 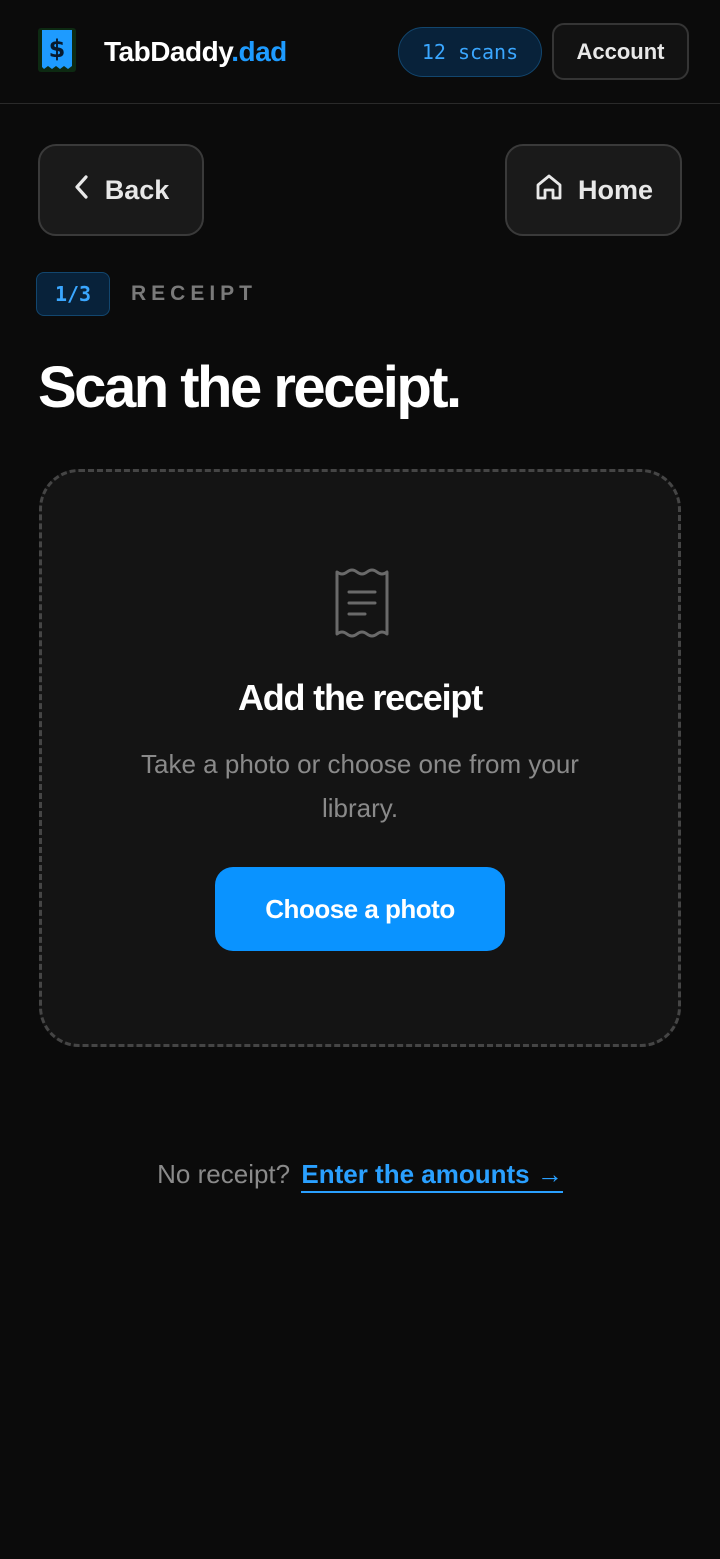 I want to click on back-button: Back, so click(x=121, y=190).